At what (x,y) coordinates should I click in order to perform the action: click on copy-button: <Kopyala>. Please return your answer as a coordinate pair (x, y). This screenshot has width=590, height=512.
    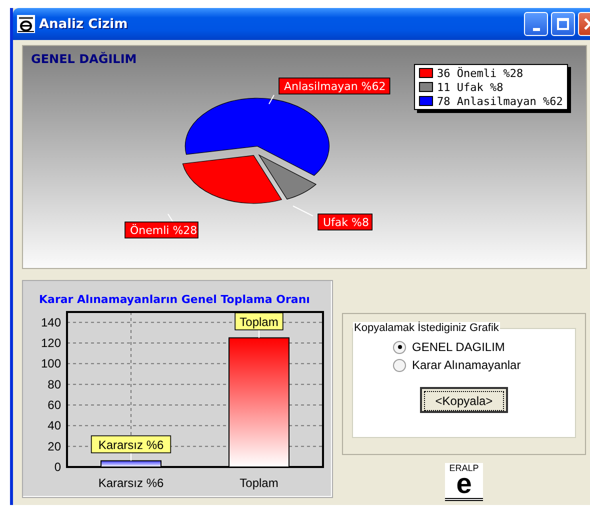
    Looking at the image, I should click on (464, 400).